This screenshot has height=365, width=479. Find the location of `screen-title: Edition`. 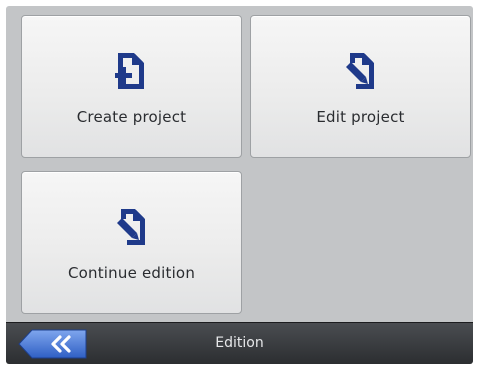

screen-title: Edition is located at coordinates (239, 343).